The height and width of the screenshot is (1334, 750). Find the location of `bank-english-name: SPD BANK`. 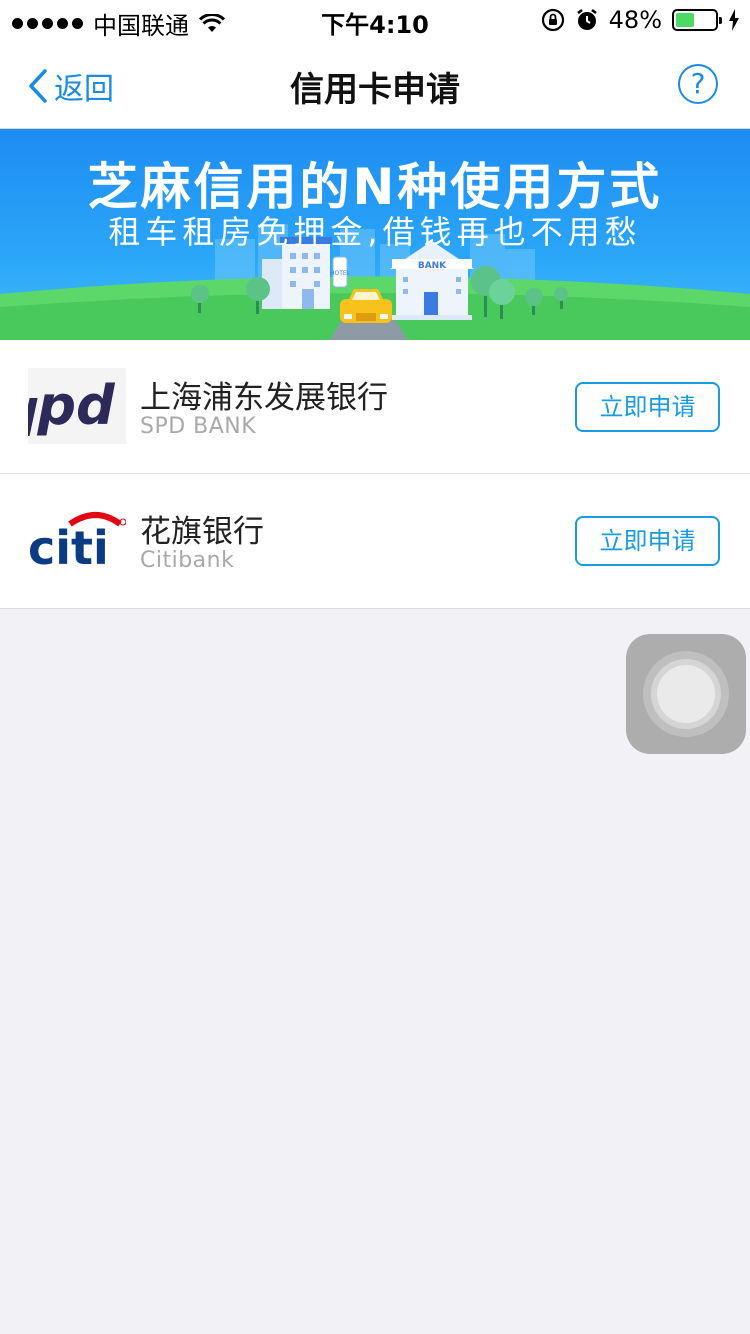

bank-english-name: SPD BANK is located at coordinates (198, 426).